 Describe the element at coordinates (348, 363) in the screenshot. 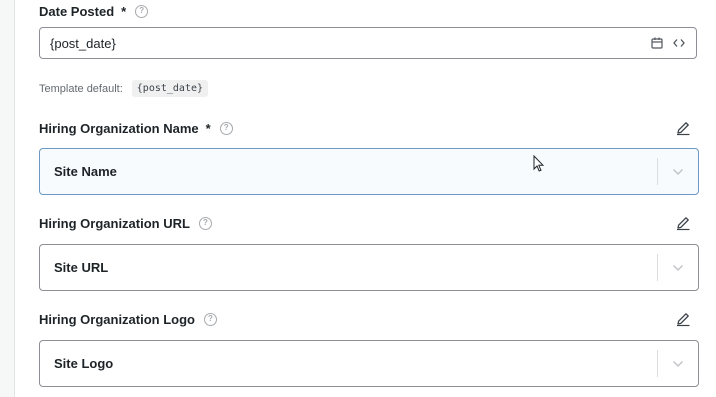

I see `hiring-org-logo-selected: Site Logo` at that location.